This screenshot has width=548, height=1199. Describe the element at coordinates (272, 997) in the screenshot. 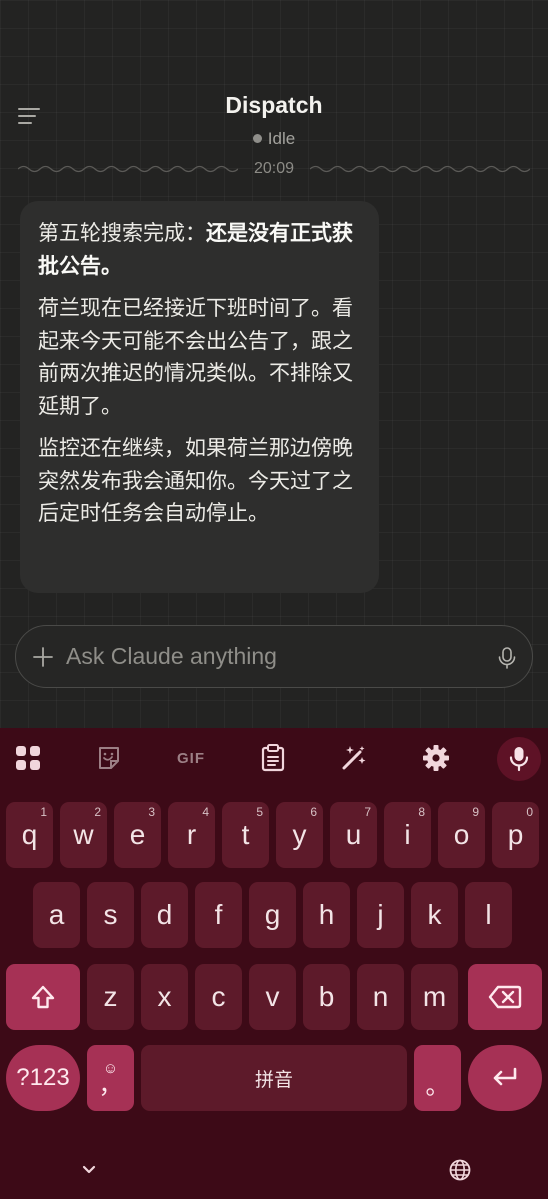

I see `key-v: v` at that location.